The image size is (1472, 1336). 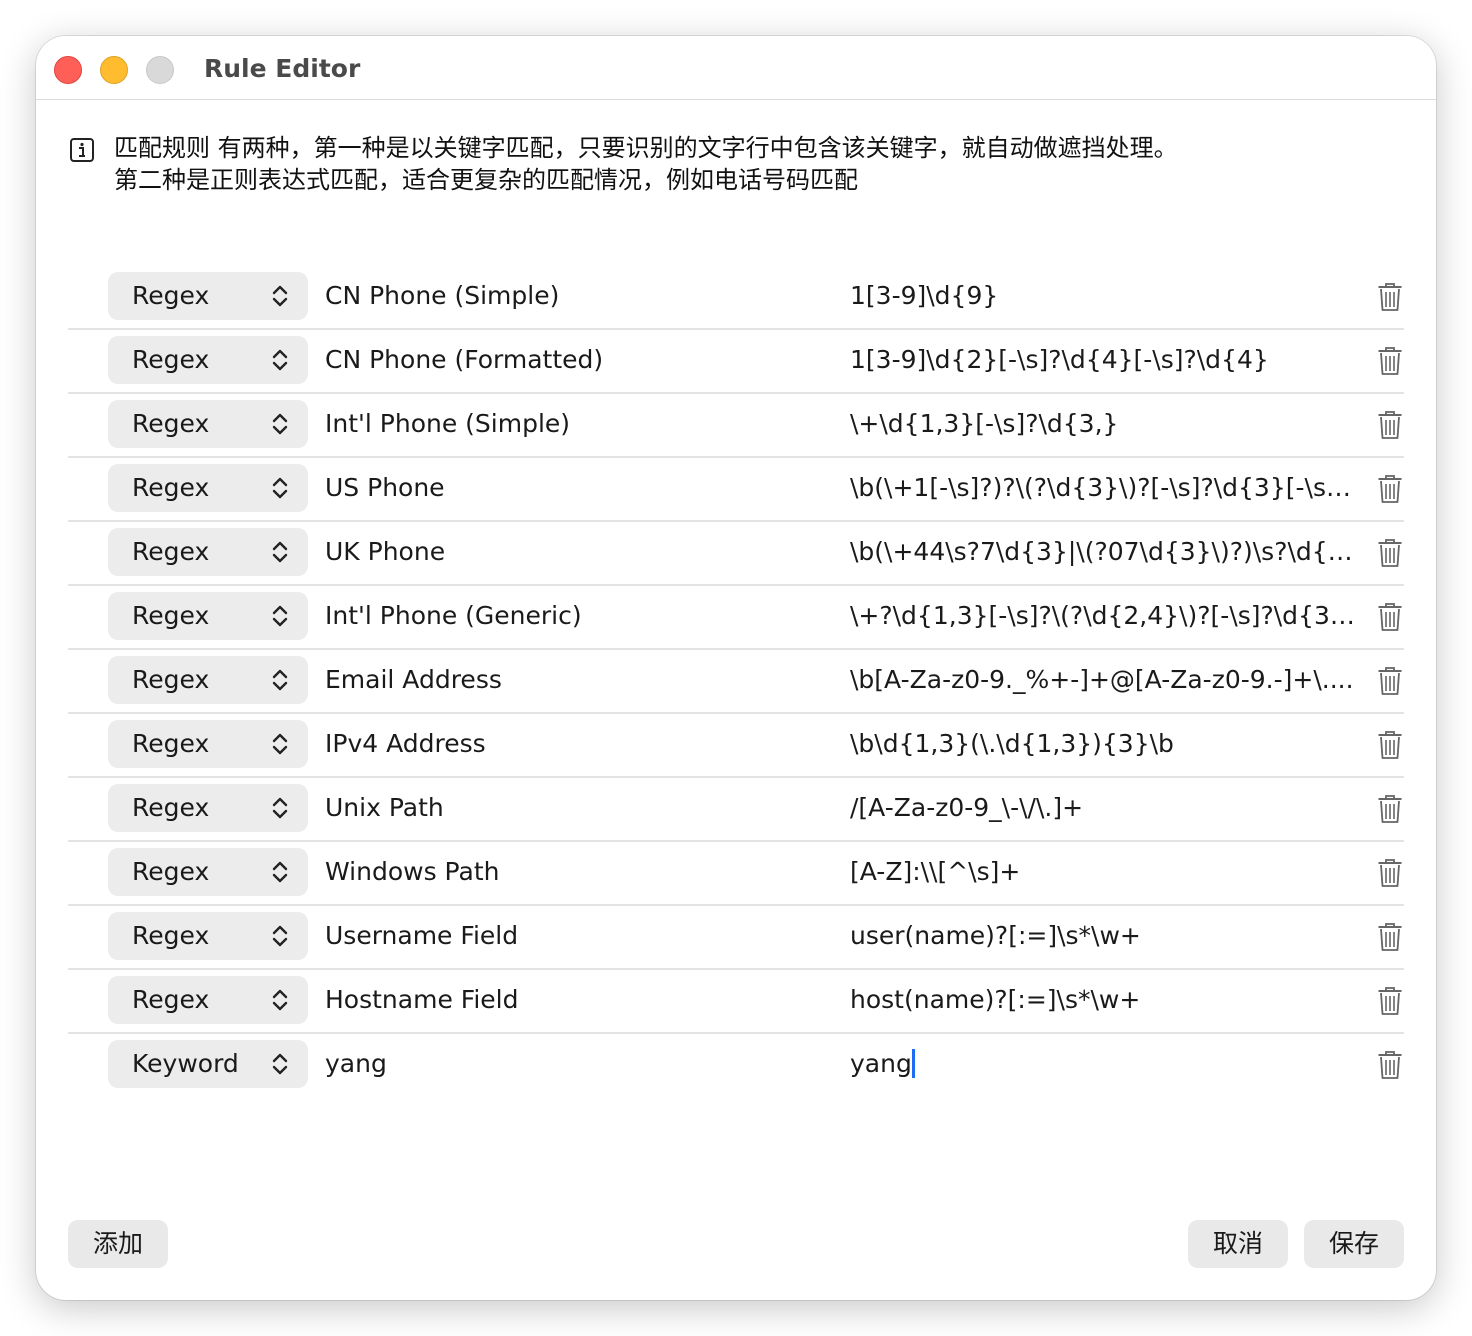 What do you see at coordinates (1105, 1064) in the screenshot?
I see `rule-pattern-field: yang` at bounding box center [1105, 1064].